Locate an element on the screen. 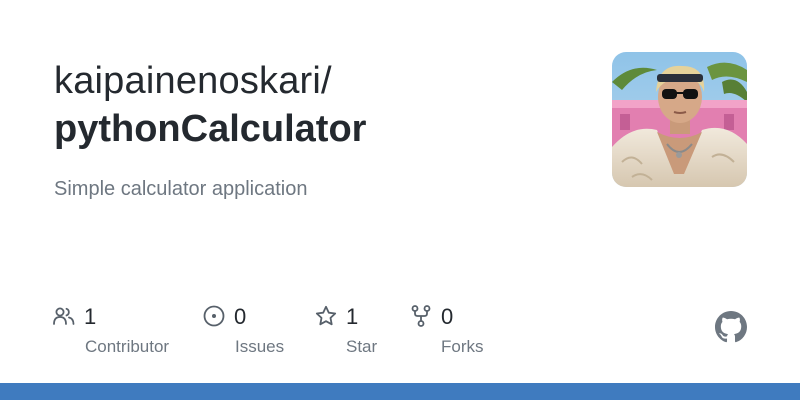 This screenshot has height=400, width=800. repo-name: pythonCalculator is located at coordinates (210, 129).